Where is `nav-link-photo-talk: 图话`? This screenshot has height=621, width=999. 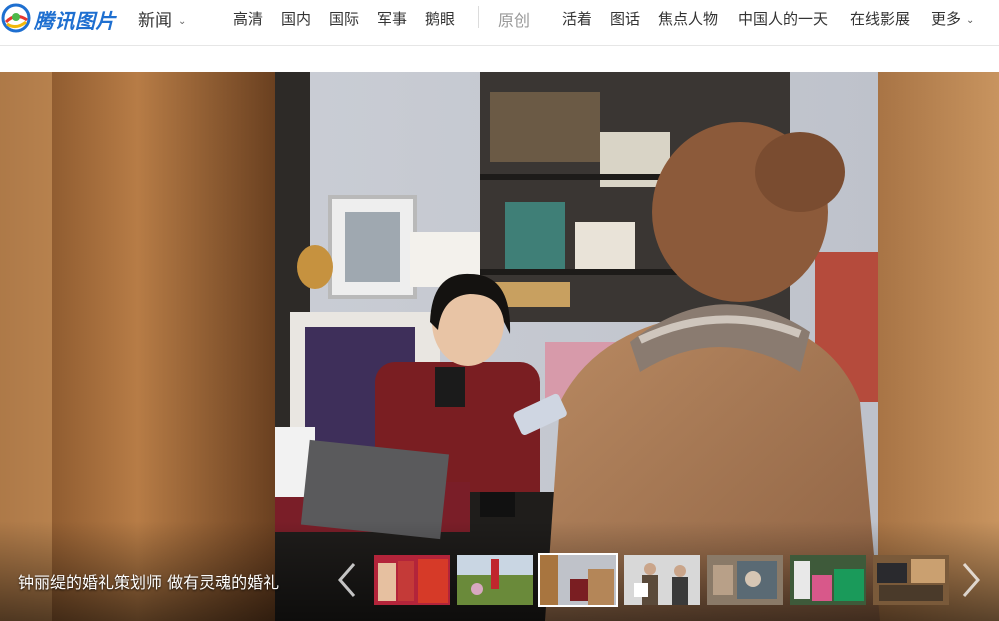
nav-link-photo-talk: 图话 is located at coordinates (625, 18).